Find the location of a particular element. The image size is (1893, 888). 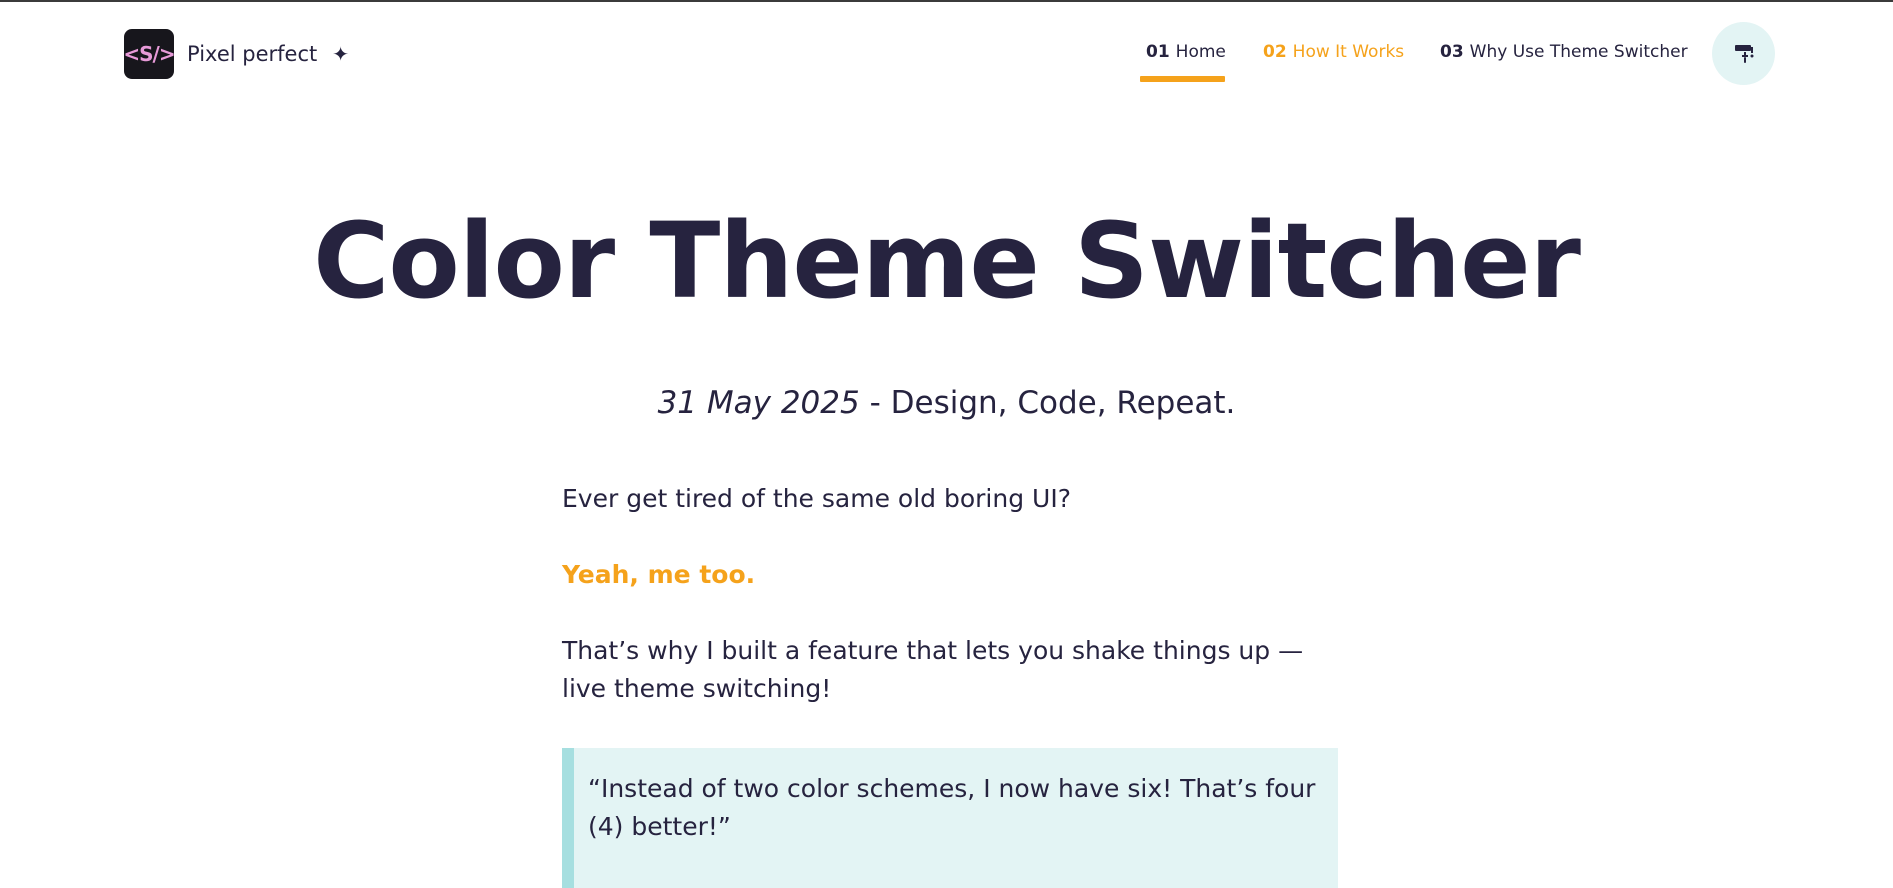

page-title: Color Theme Switcher is located at coordinates (947, 261).